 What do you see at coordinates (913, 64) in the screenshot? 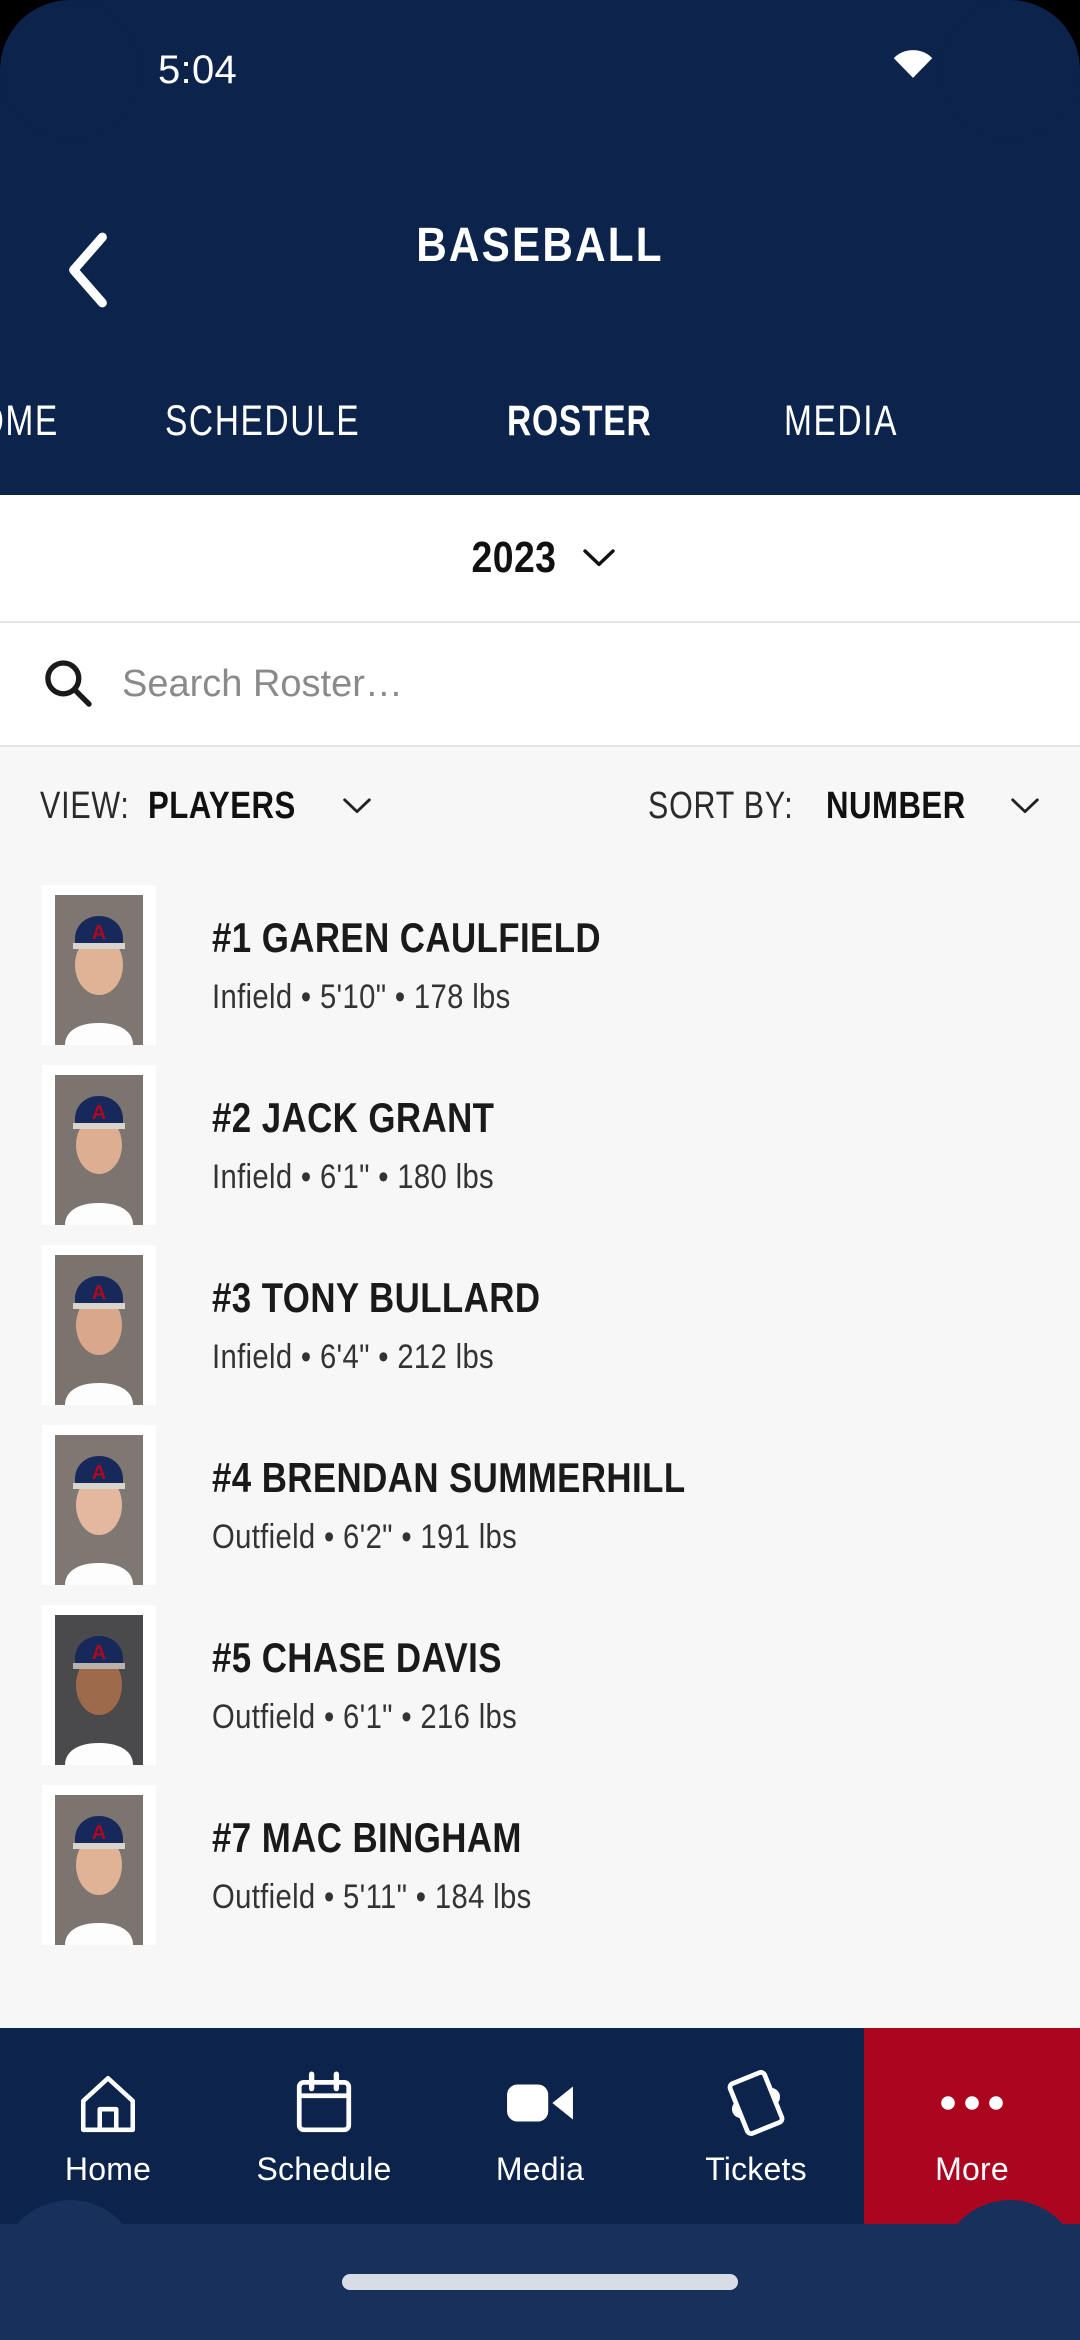
I see `wifi-icon` at bounding box center [913, 64].